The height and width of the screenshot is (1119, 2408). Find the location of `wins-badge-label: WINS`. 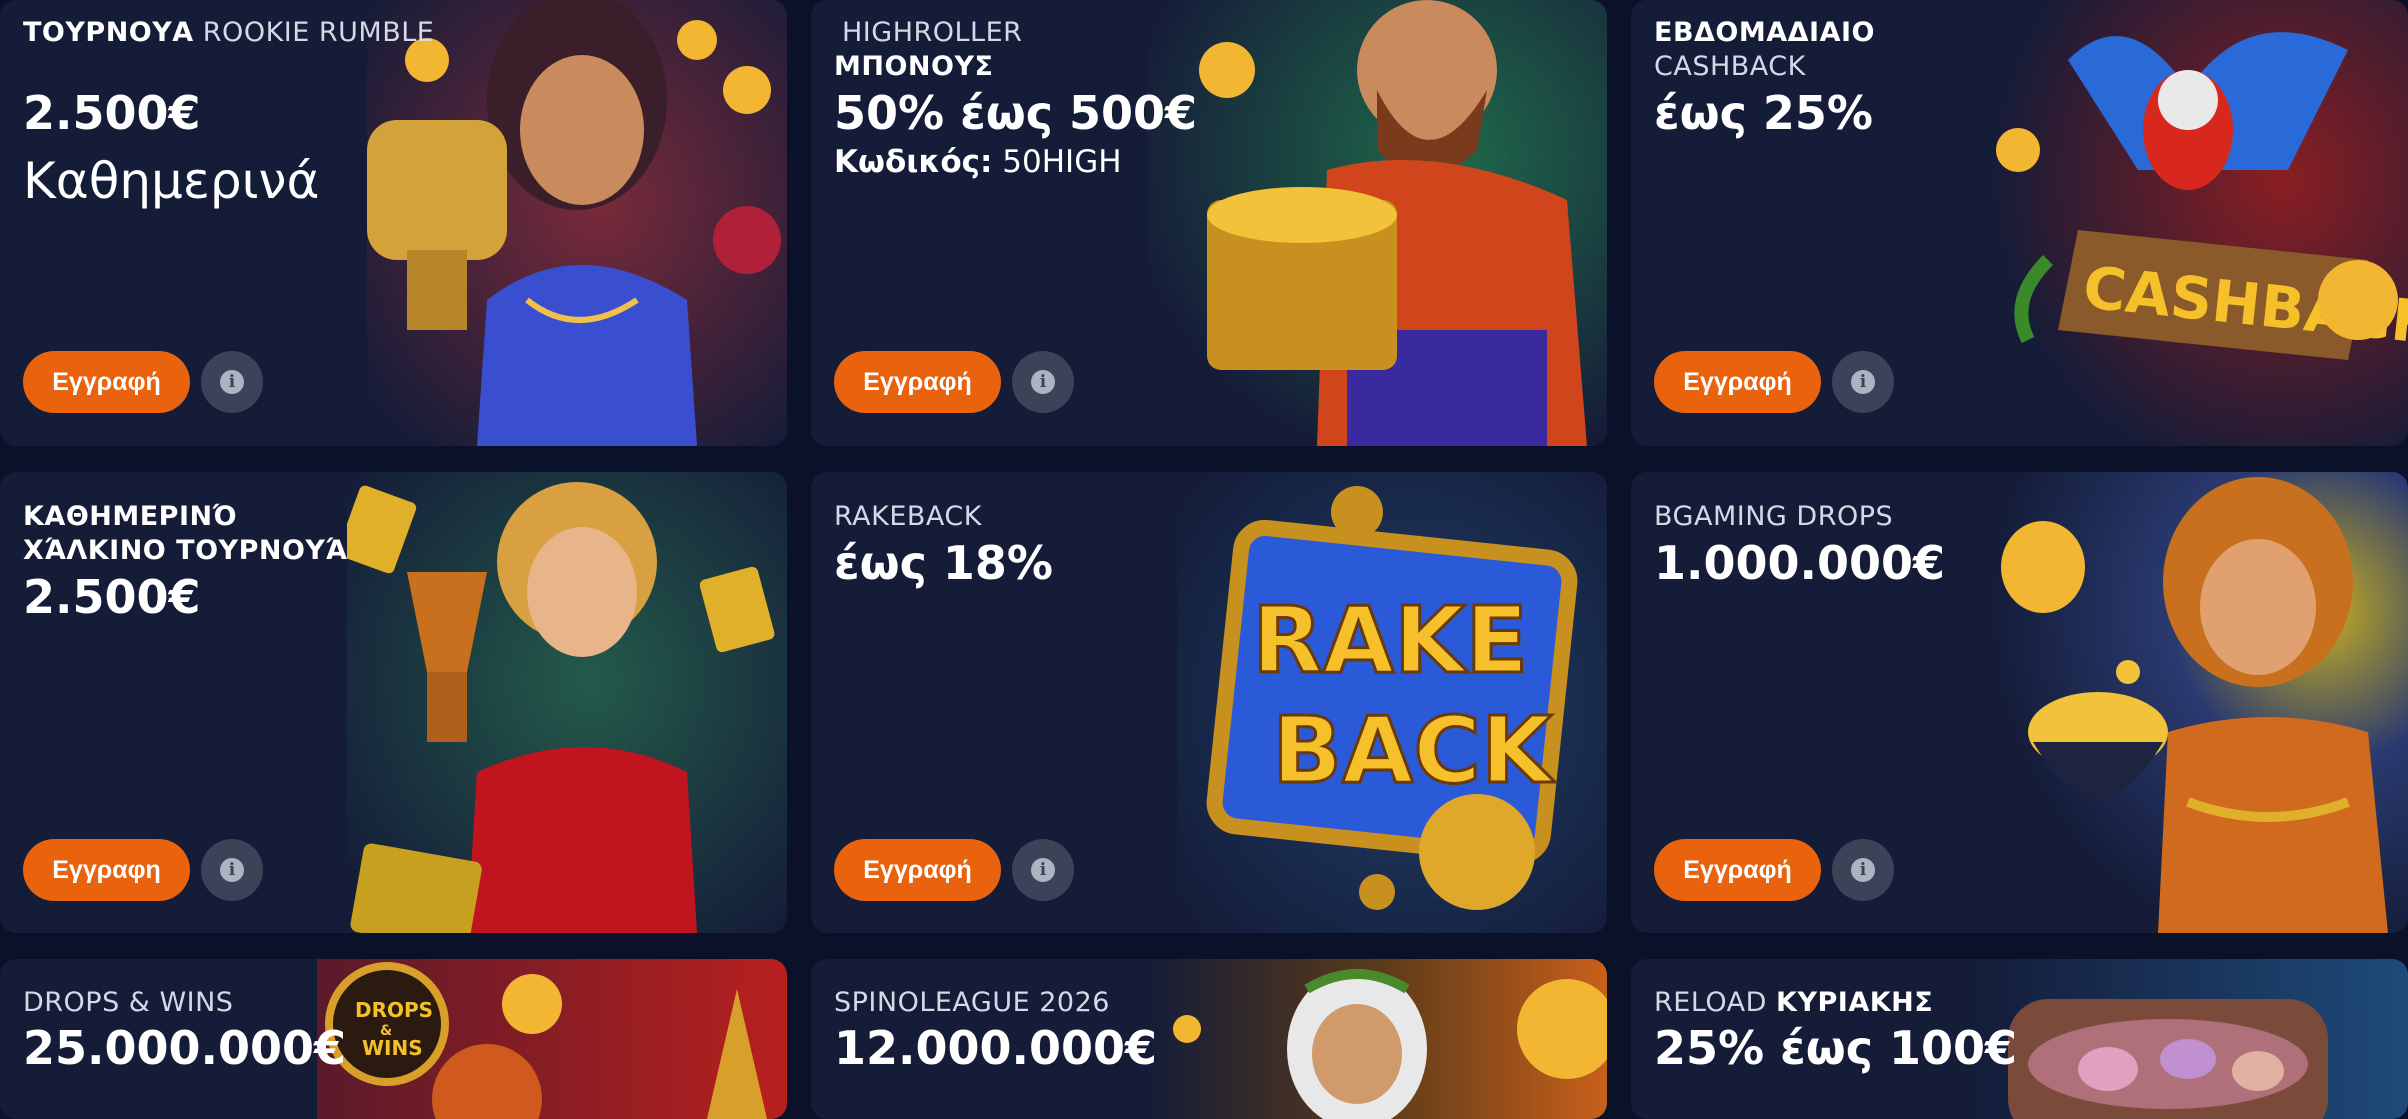

wins-badge-label: WINS is located at coordinates (392, 1048).